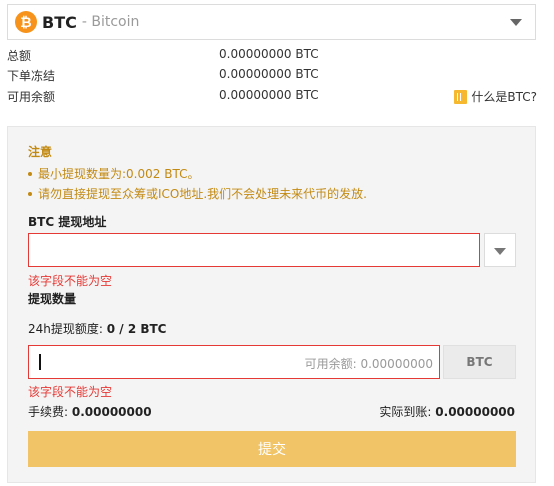 This screenshot has height=486, width=554. Describe the element at coordinates (70, 392) in the screenshot. I see `amount-error: 该字段不能为空` at that location.